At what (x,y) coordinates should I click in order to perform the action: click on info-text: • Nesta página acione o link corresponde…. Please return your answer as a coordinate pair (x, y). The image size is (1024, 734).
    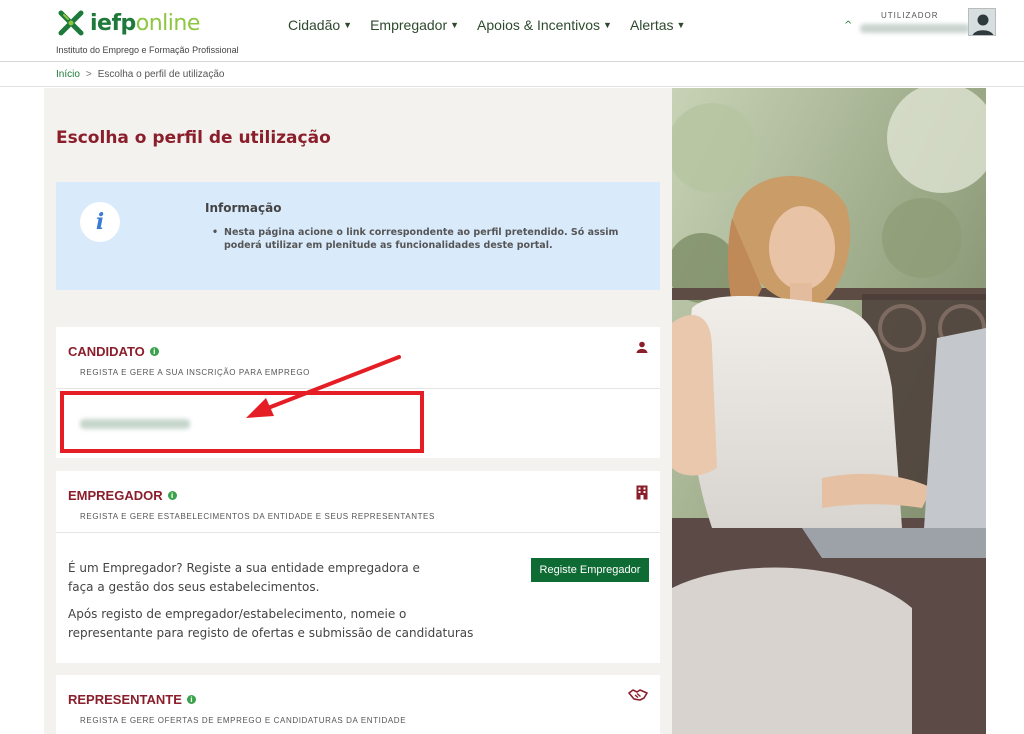
    Looking at the image, I should click on (415, 239).